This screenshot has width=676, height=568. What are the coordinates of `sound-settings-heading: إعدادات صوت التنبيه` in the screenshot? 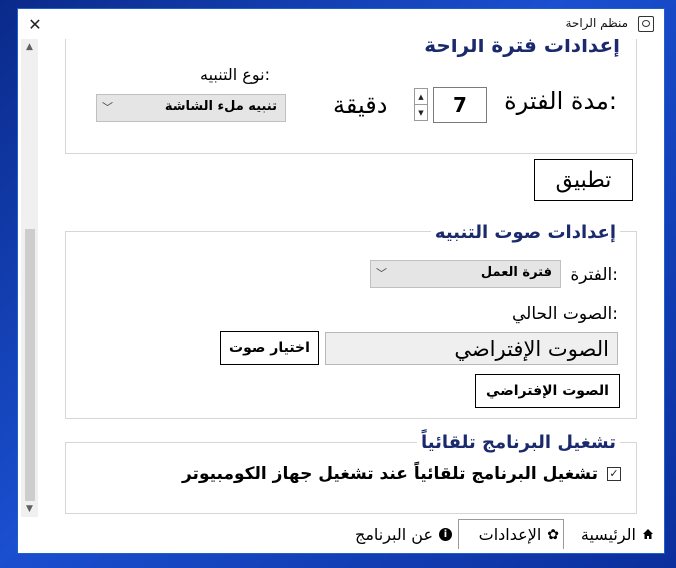 It's located at (525, 232).